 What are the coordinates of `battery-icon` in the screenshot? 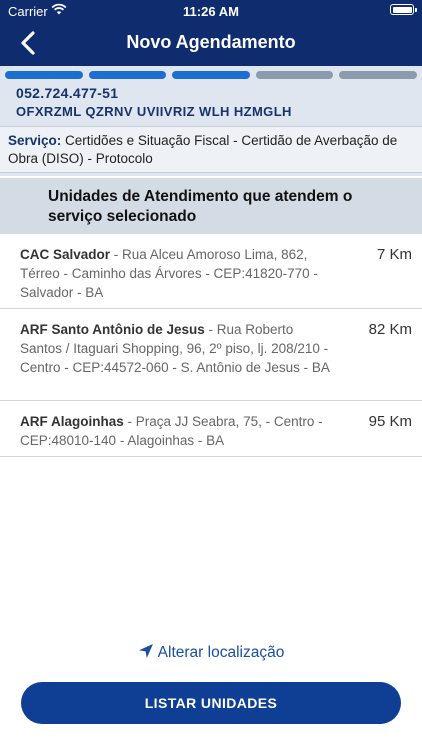 It's located at (403, 9).